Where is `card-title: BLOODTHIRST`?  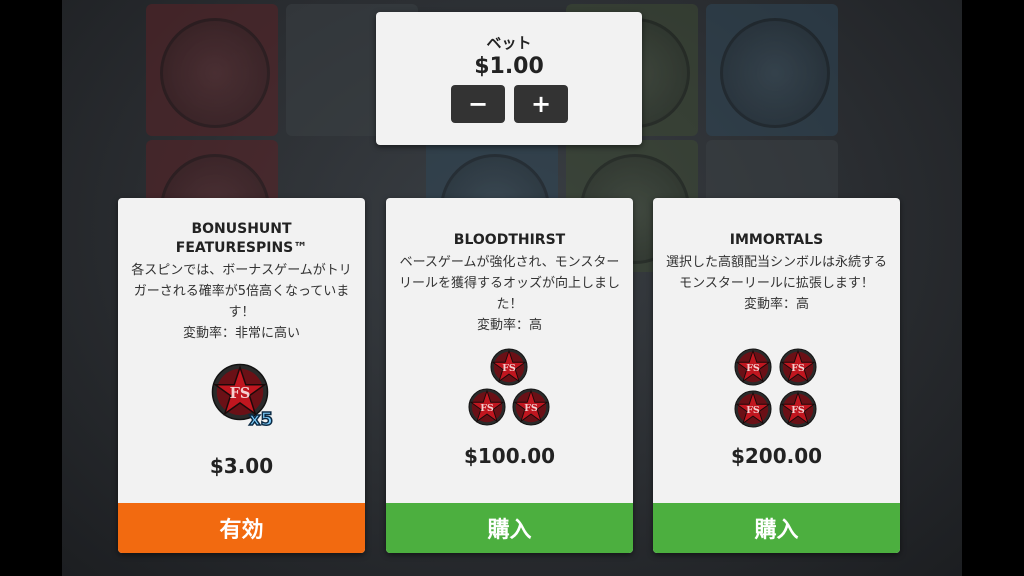 card-title: BLOODTHIRST is located at coordinates (509, 240).